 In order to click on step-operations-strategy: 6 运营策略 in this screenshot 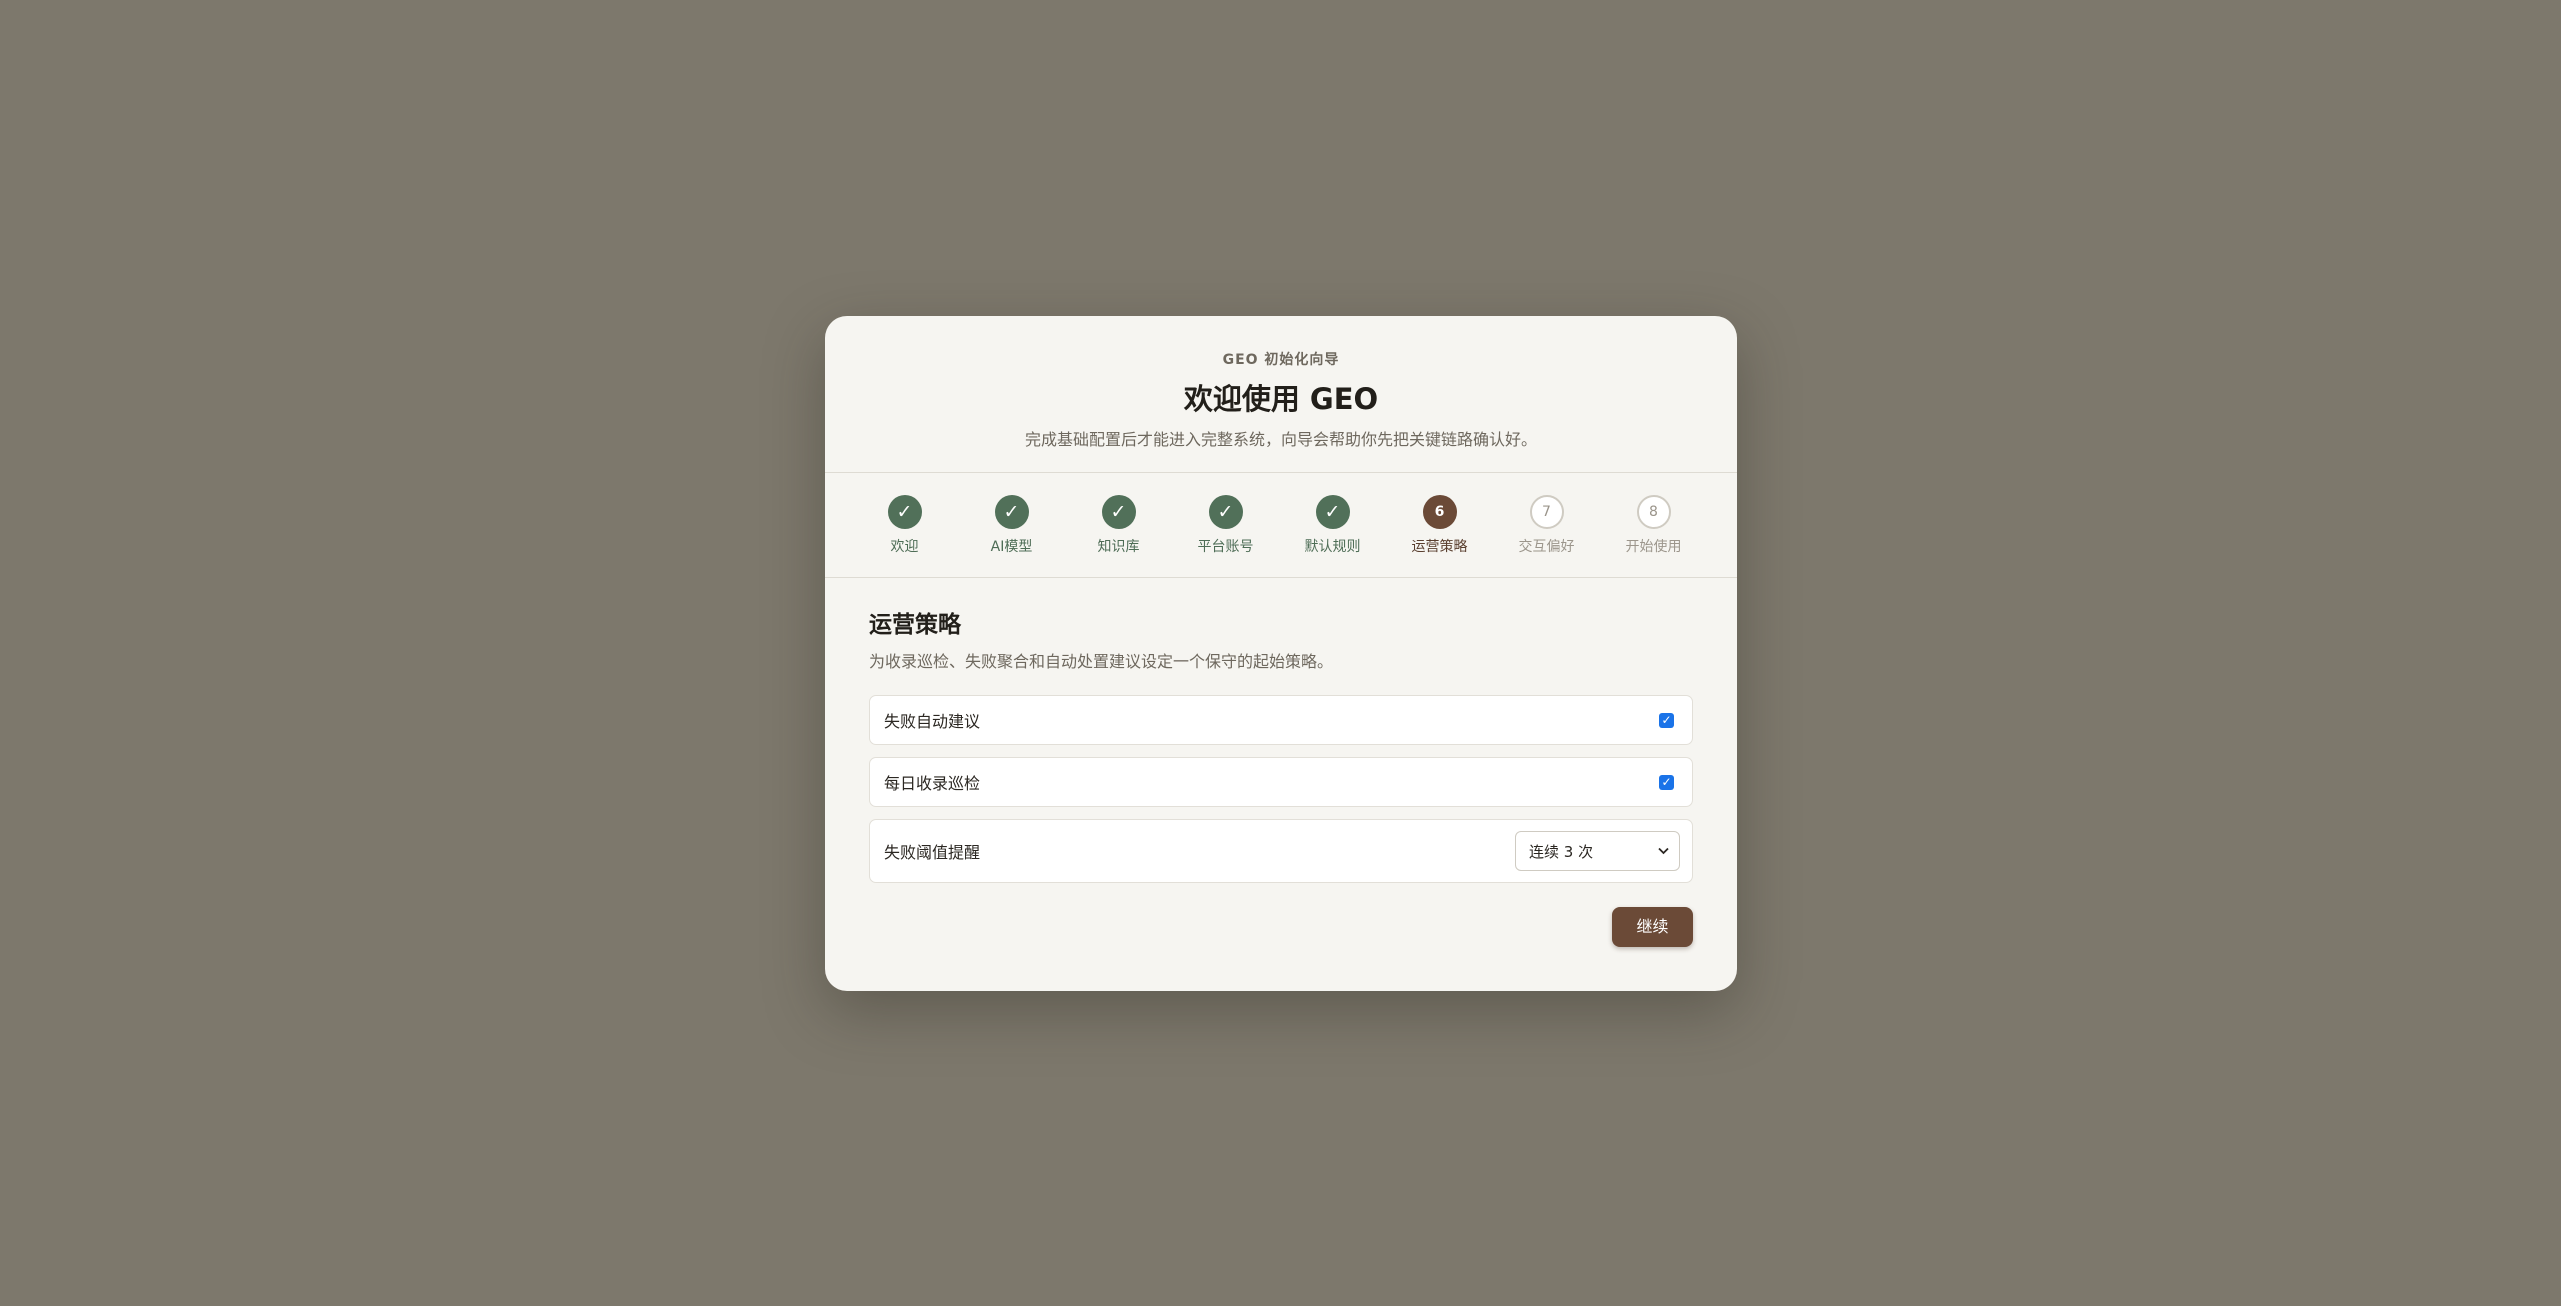, I will do `click(1439, 525)`.